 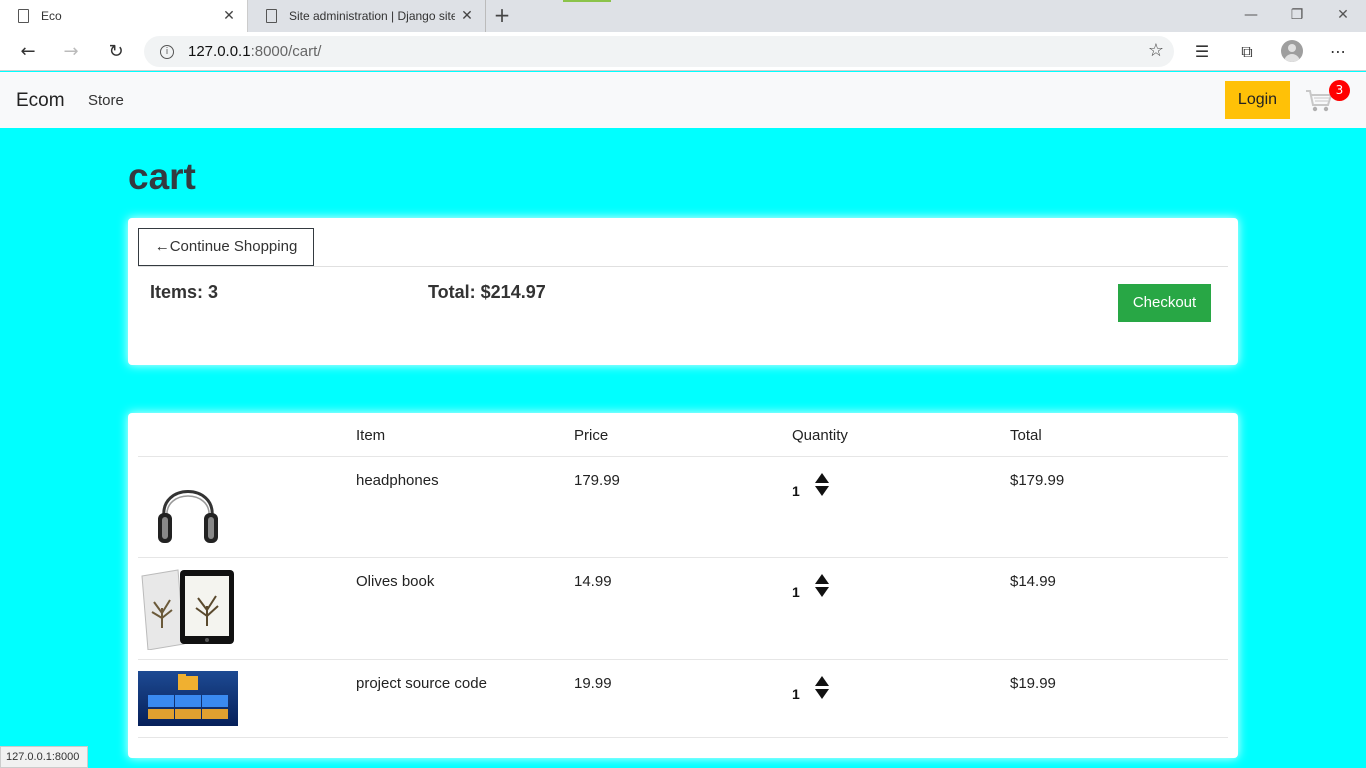 What do you see at coordinates (683, 435) in the screenshot?
I see `cart-table-header: Item Price Quantity Total` at bounding box center [683, 435].